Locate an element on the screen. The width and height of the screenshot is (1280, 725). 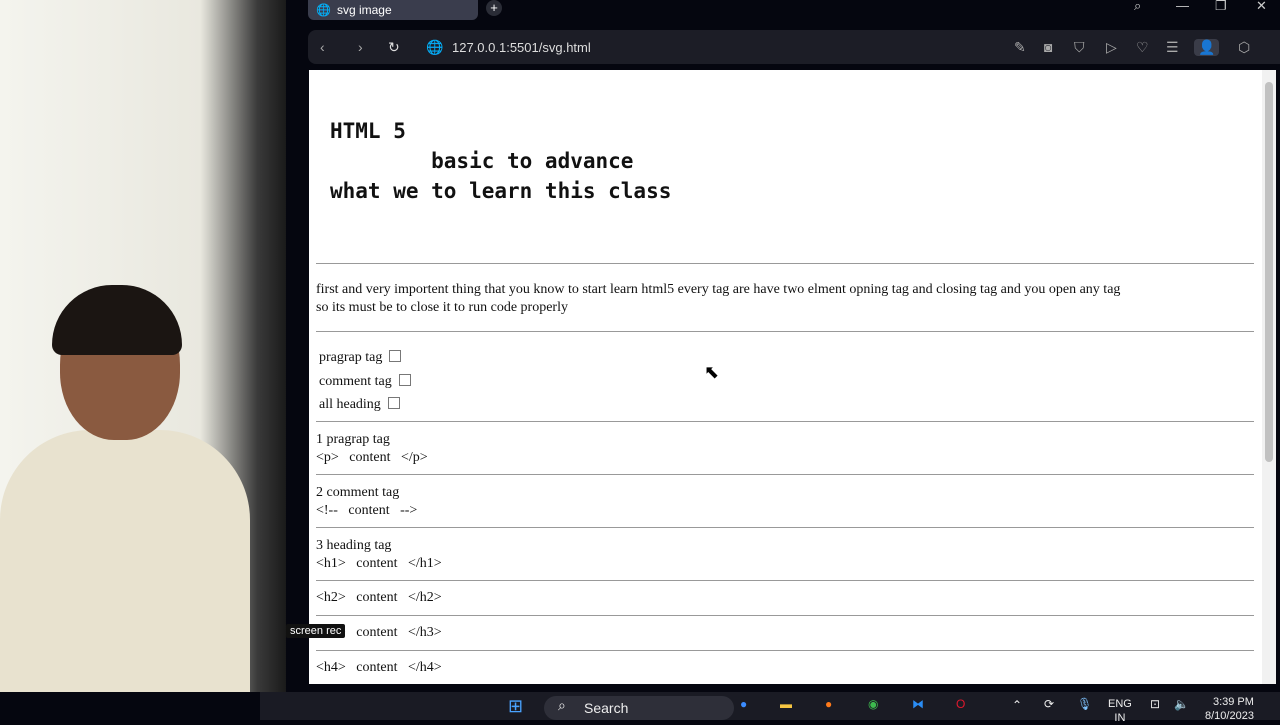
shield-icon: ⛉ is located at coordinates (1079, 47).